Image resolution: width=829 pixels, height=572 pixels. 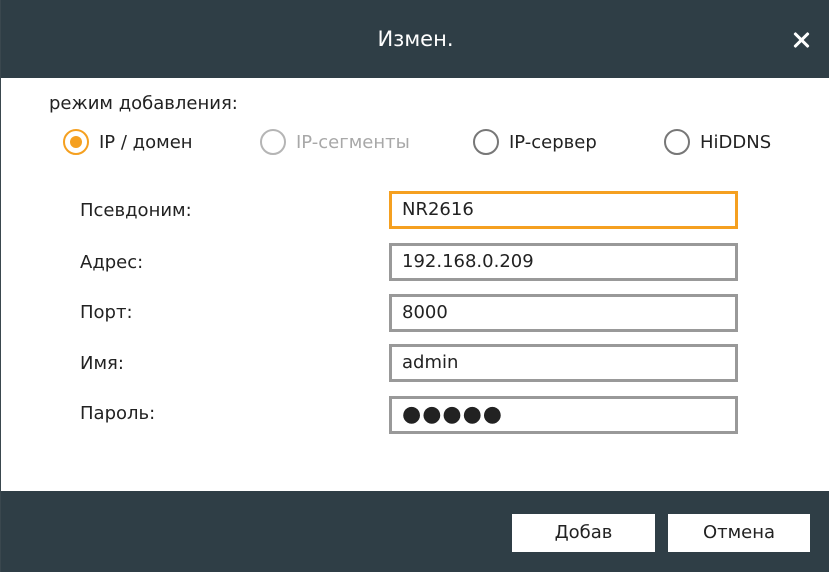 What do you see at coordinates (136, 210) in the screenshot?
I see `alias-label: Псевдоним:` at bounding box center [136, 210].